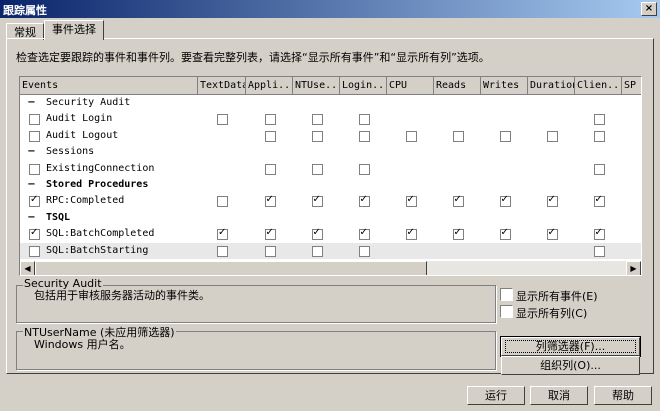  I want to click on row-label: Audit Login, so click(79, 119).